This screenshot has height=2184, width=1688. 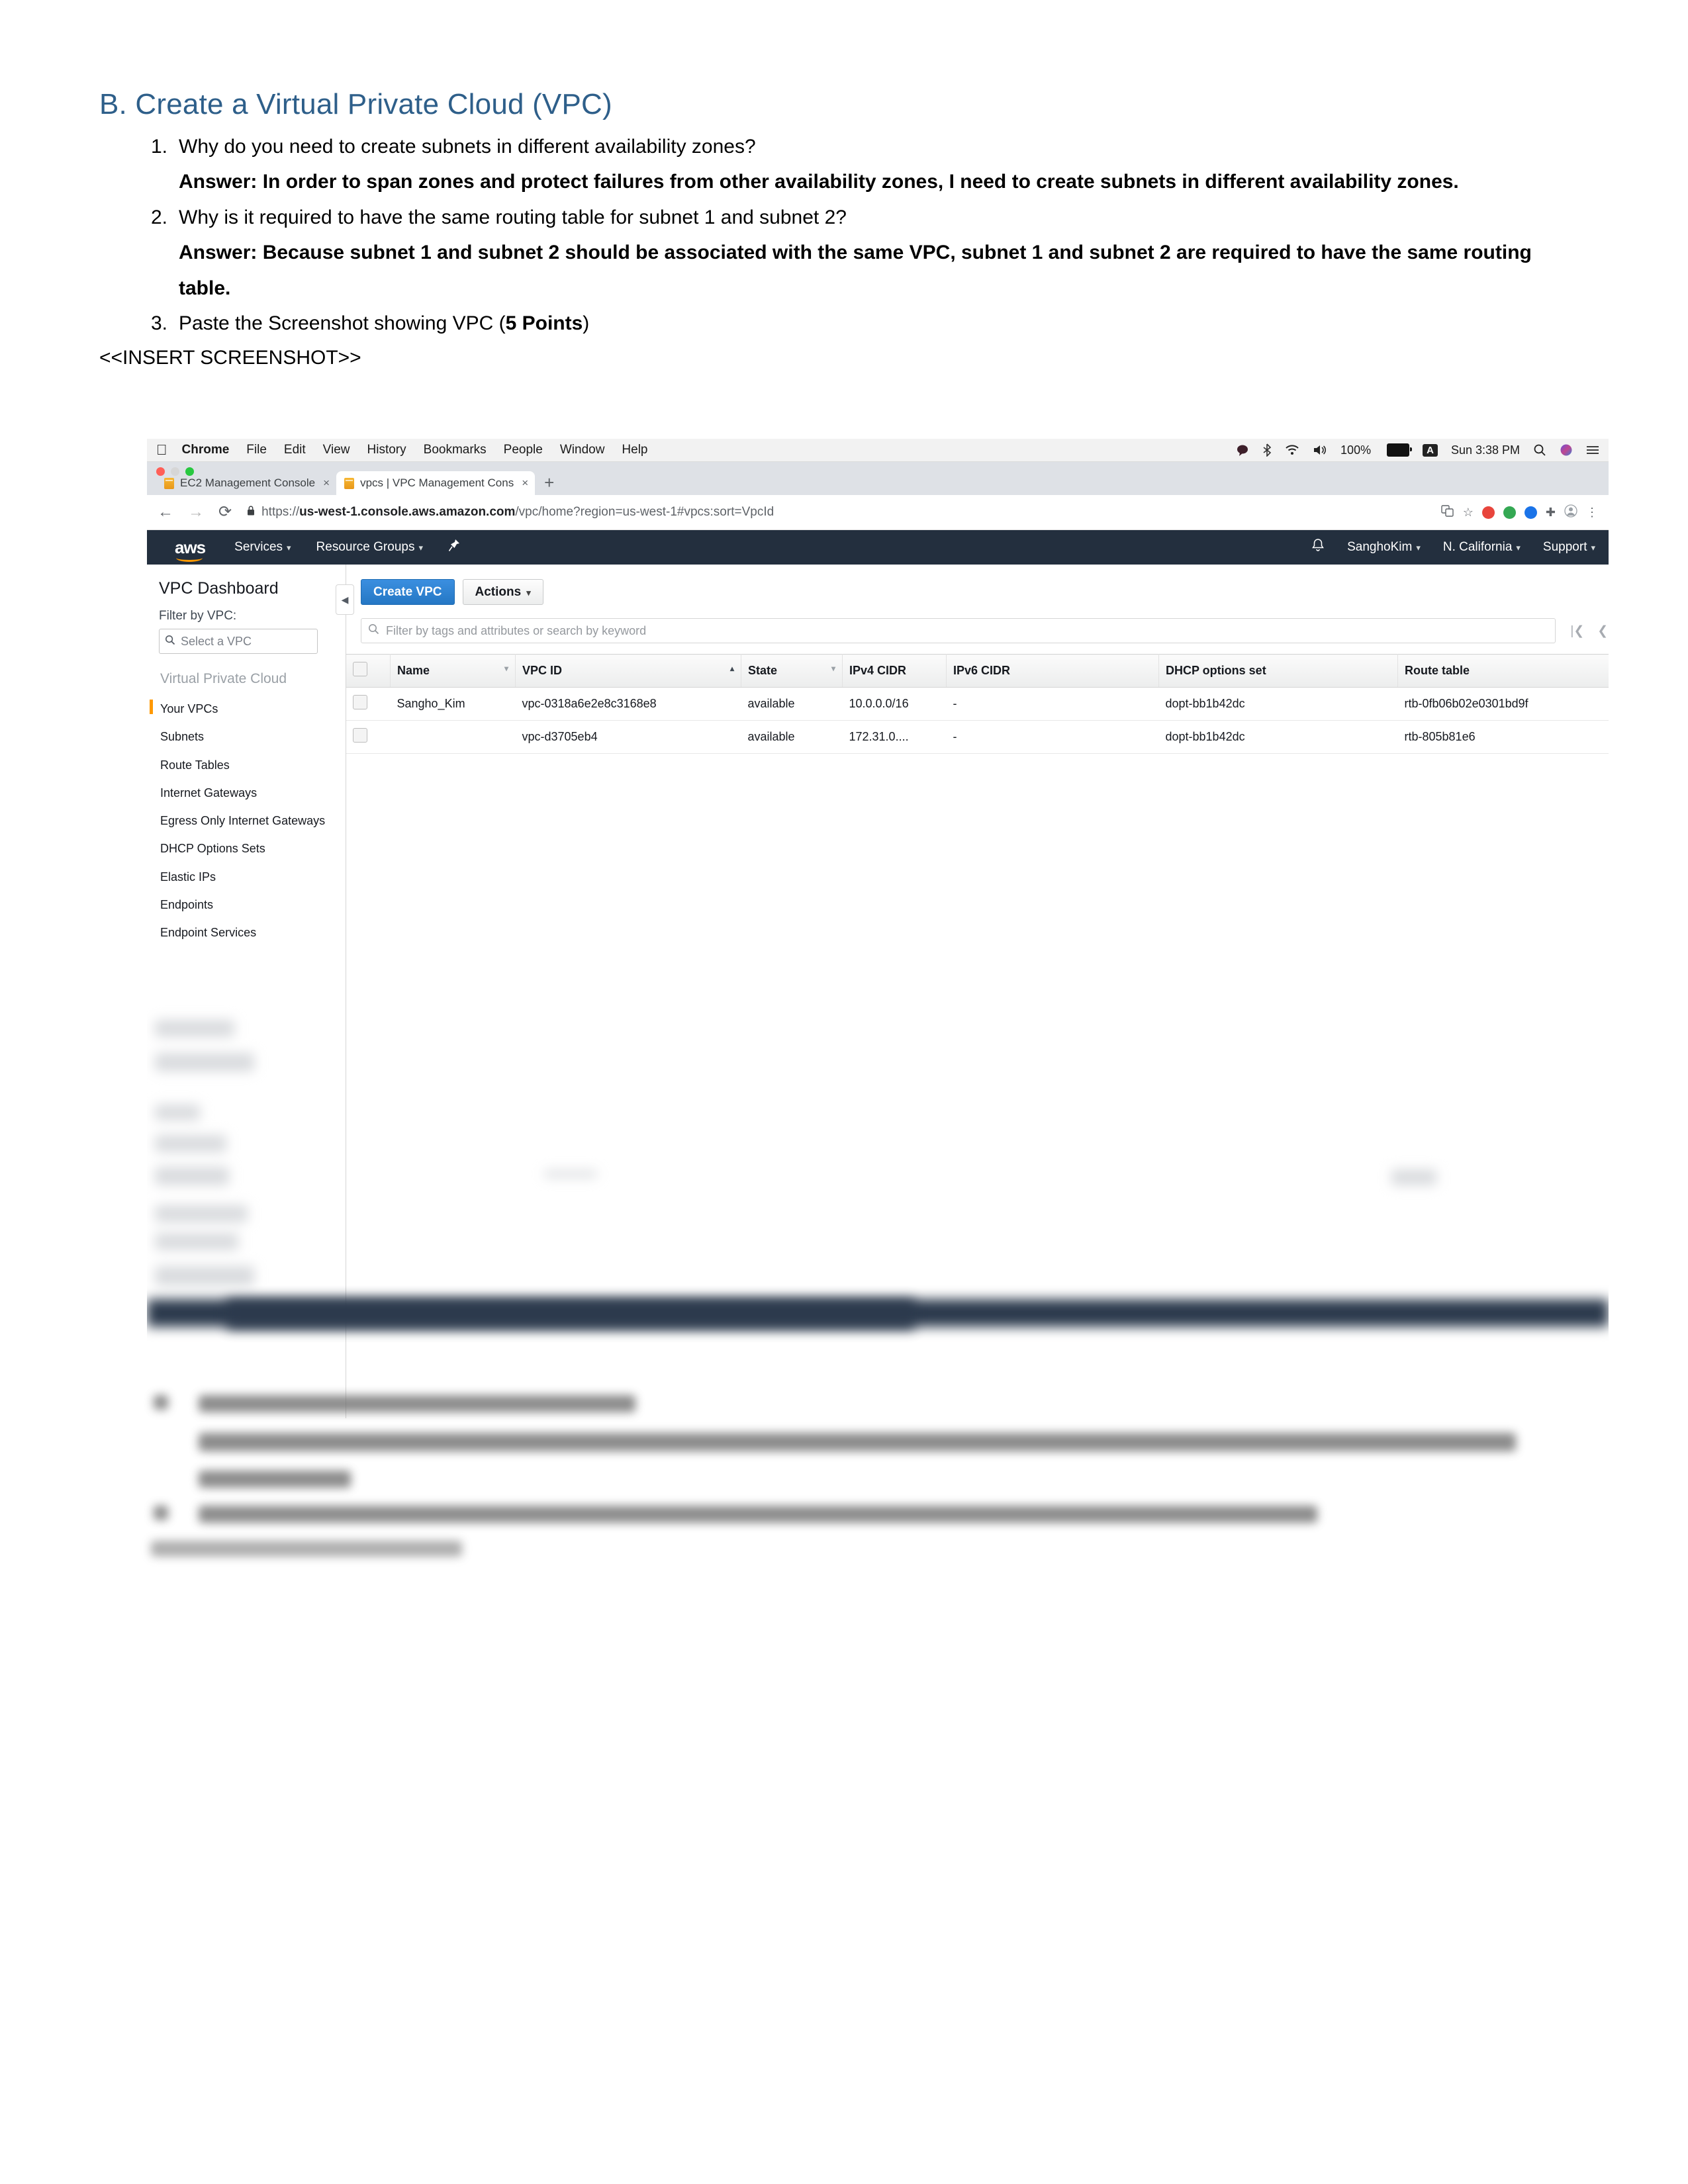 I want to click on wifi-icon, so click(x=1292, y=450).